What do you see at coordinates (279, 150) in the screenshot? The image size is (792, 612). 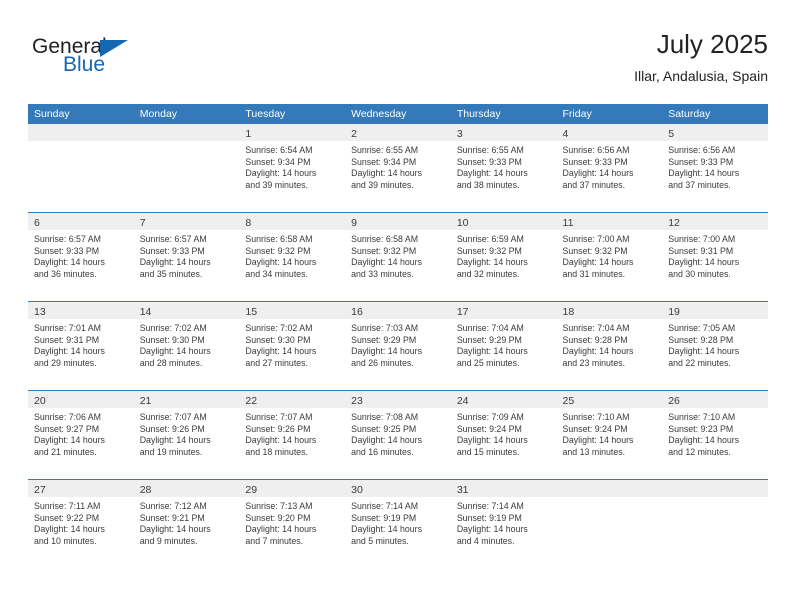 I see `sunrise-text: Sunrise: 6:54 AM` at bounding box center [279, 150].